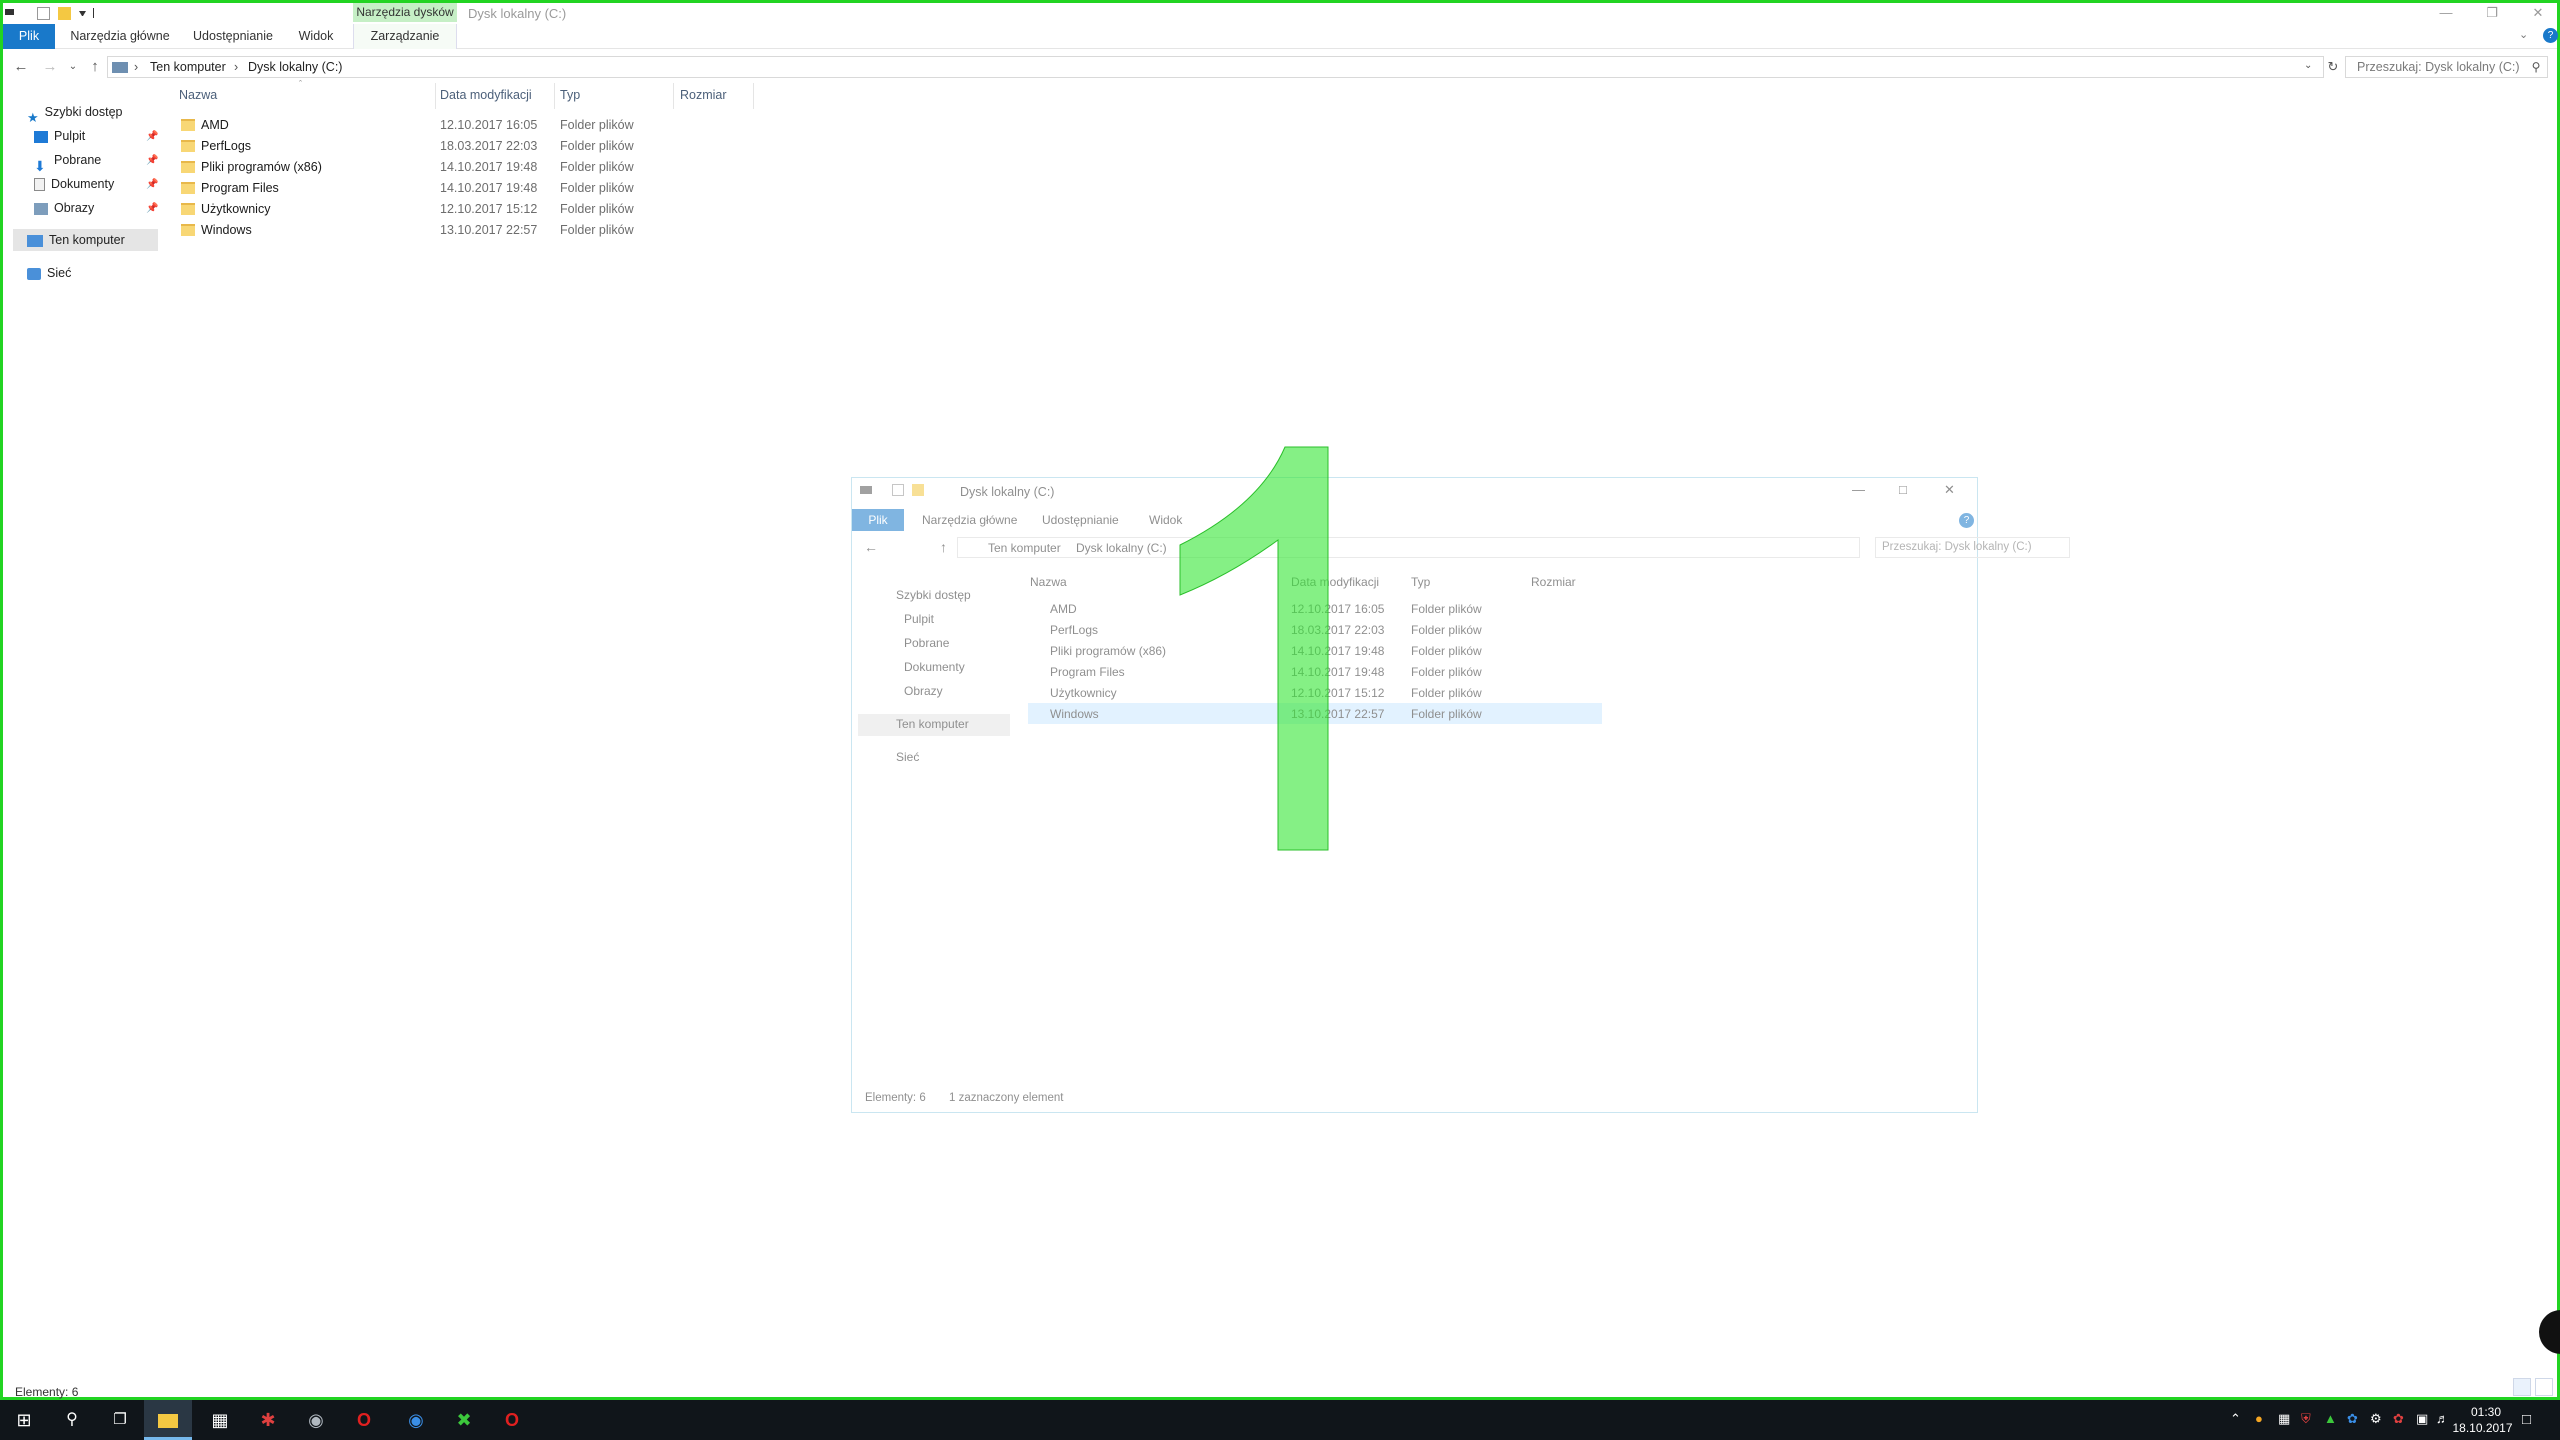 Image resolution: width=2560 pixels, height=1440 pixels. What do you see at coordinates (2308, 65) in the screenshot?
I see `address-dropdown-icon: ⌄` at bounding box center [2308, 65].